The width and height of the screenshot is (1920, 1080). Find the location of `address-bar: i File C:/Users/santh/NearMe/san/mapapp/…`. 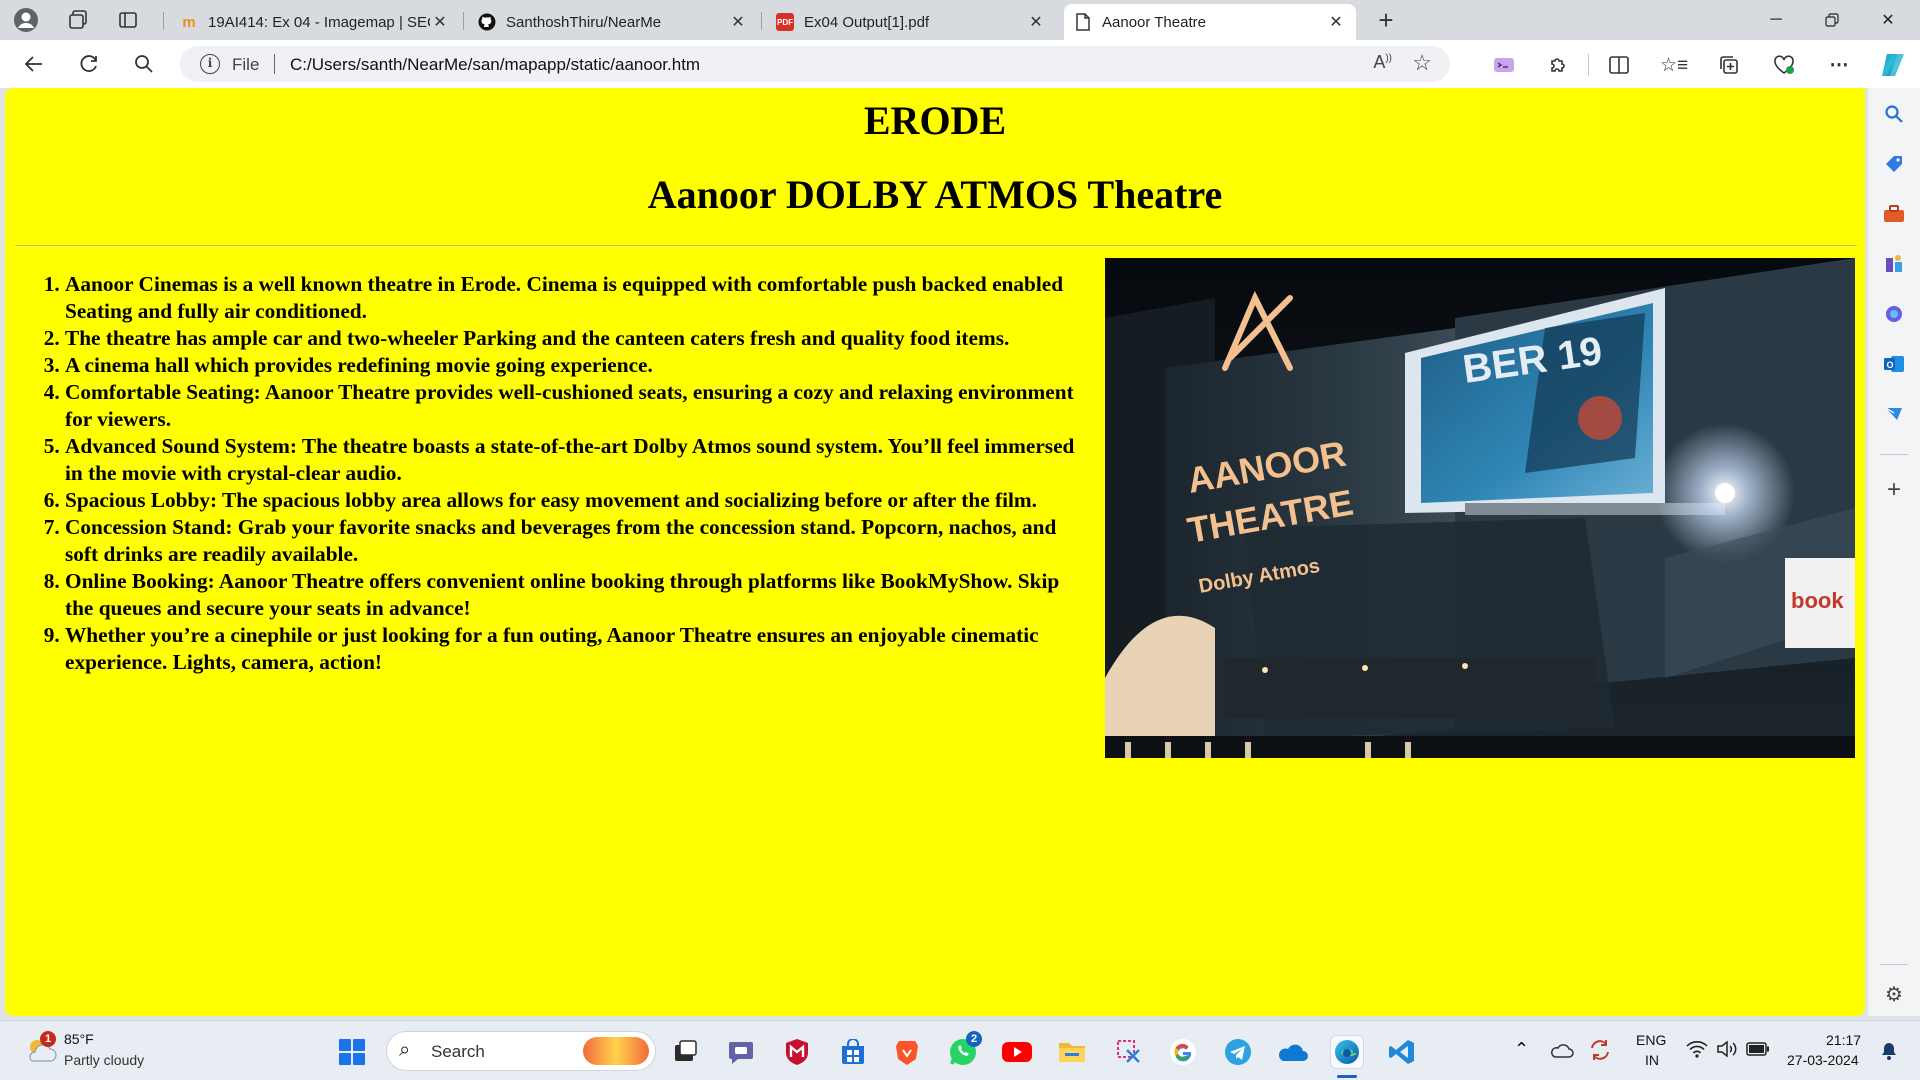

address-bar: i File C:/Users/santh/NearMe/san/mapapp/… is located at coordinates (815, 64).